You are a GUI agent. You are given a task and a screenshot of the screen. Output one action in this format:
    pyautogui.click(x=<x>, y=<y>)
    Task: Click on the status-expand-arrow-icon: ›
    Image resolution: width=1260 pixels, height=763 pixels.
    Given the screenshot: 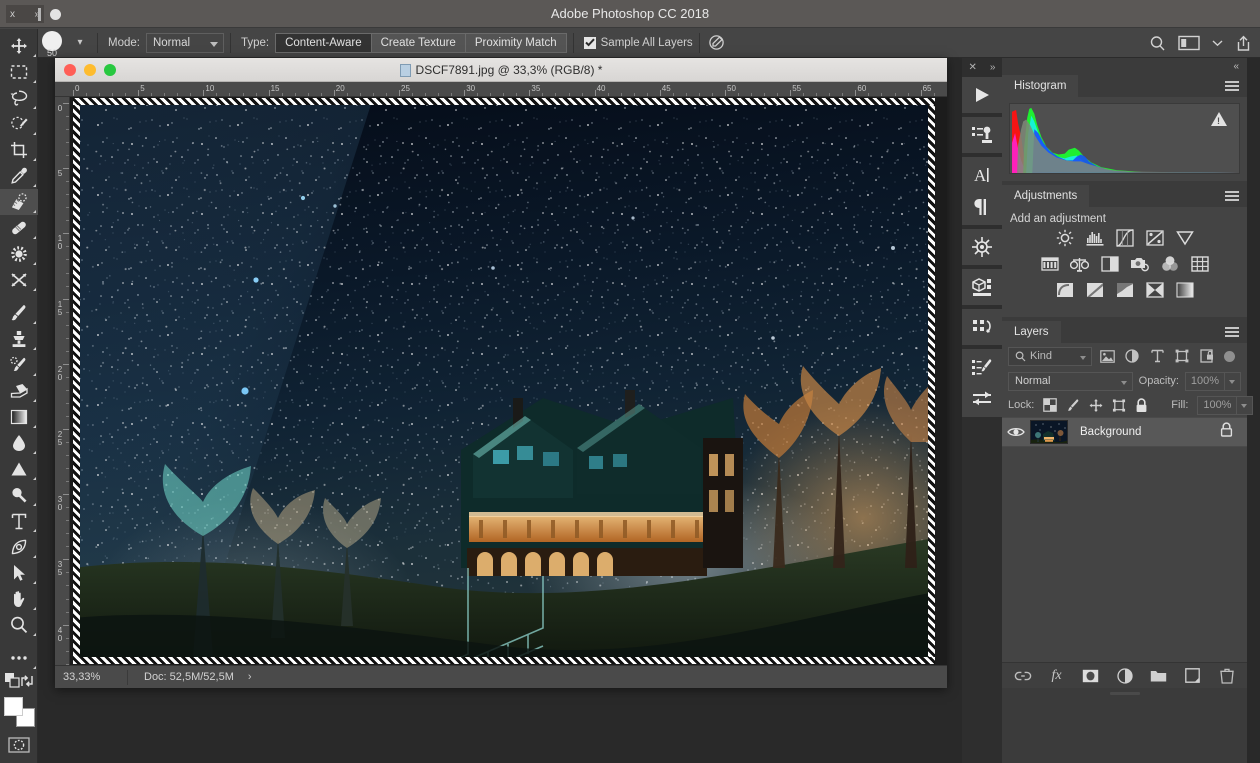 What is the action you would take?
    pyautogui.click(x=250, y=677)
    